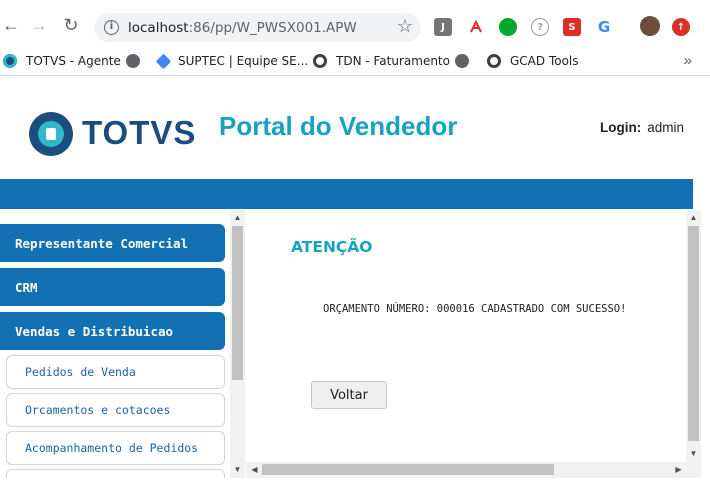  Describe the element at coordinates (405, 26) in the screenshot. I see `bookmark-star-icon: ☆` at that location.